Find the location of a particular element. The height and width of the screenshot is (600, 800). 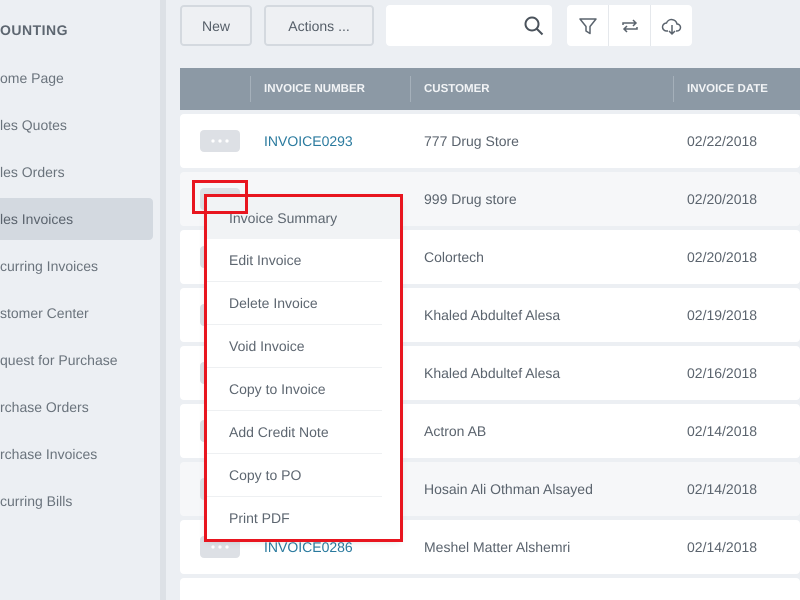

table-cell-text: 777 Drug Store is located at coordinates (471, 141).